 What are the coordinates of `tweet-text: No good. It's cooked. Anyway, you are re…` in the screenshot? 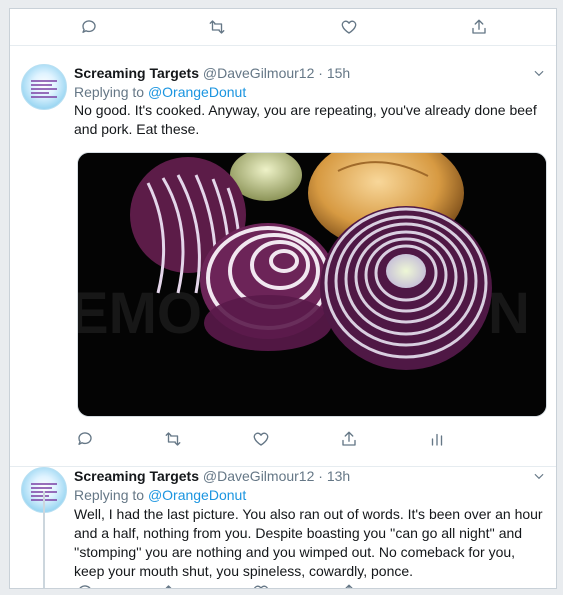 It's located at (305, 119).